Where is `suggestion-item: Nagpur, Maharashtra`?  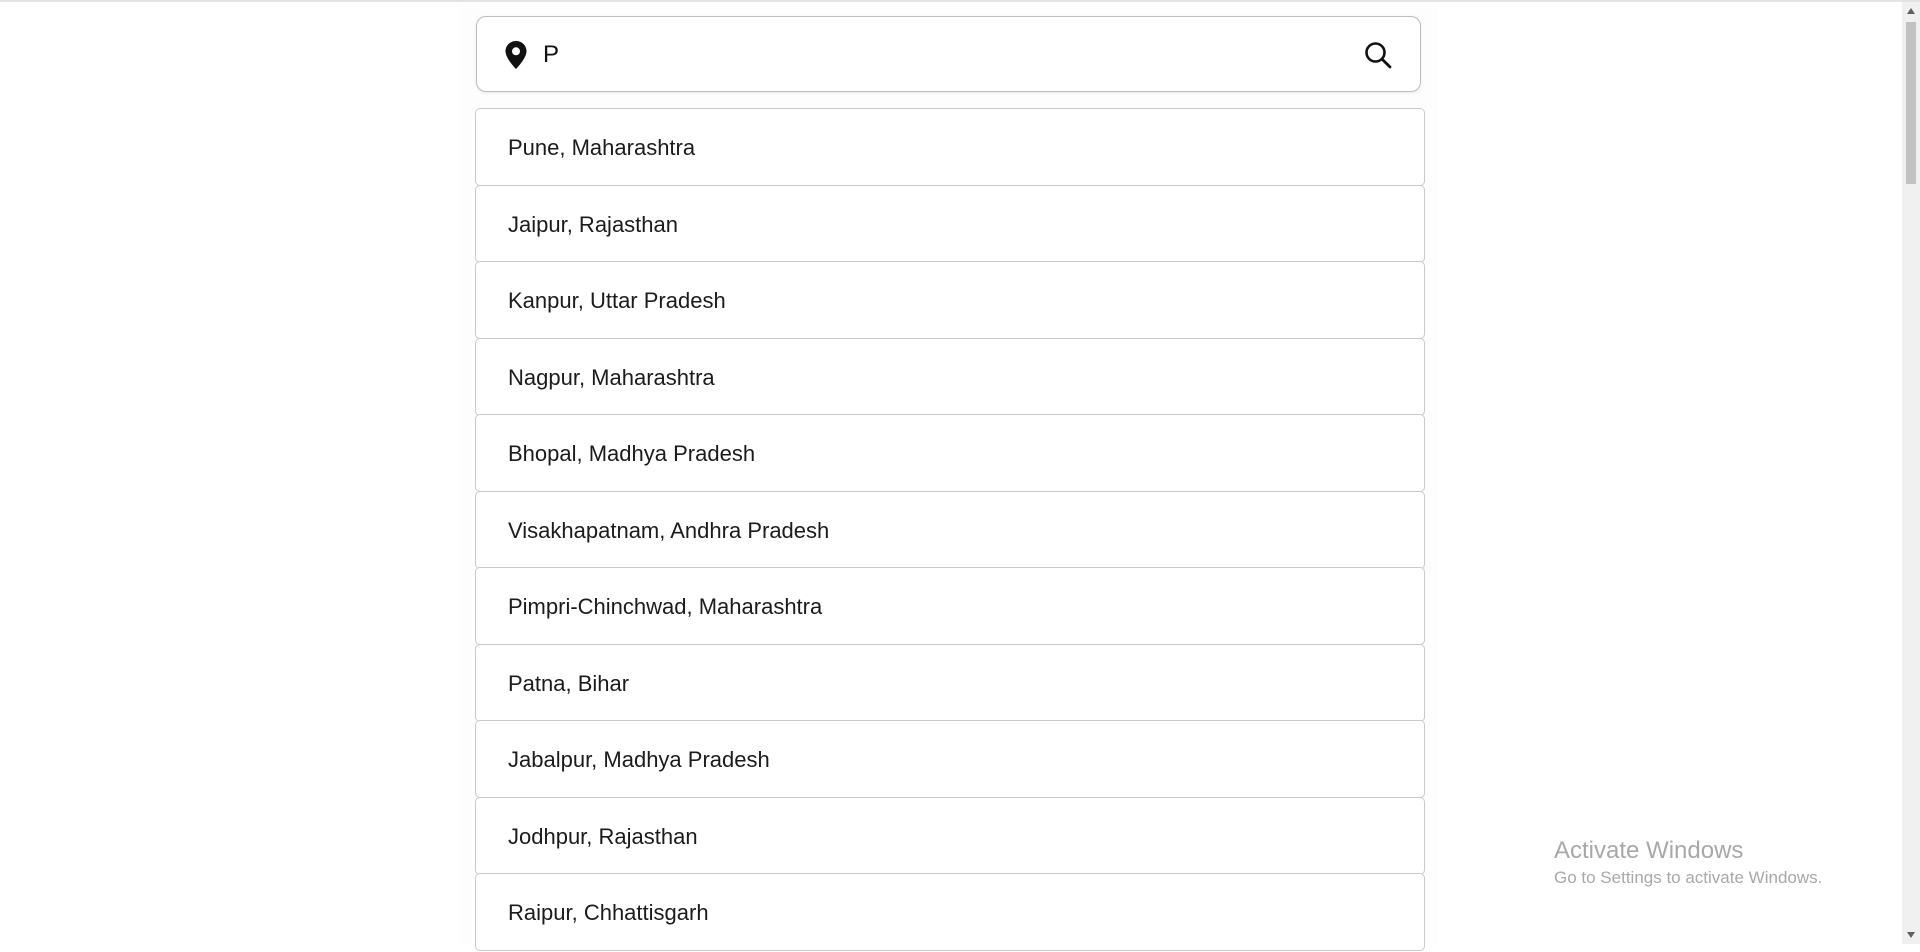
suggestion-item: Nagpur, Maharashtra is located at coordinates (950, 376).